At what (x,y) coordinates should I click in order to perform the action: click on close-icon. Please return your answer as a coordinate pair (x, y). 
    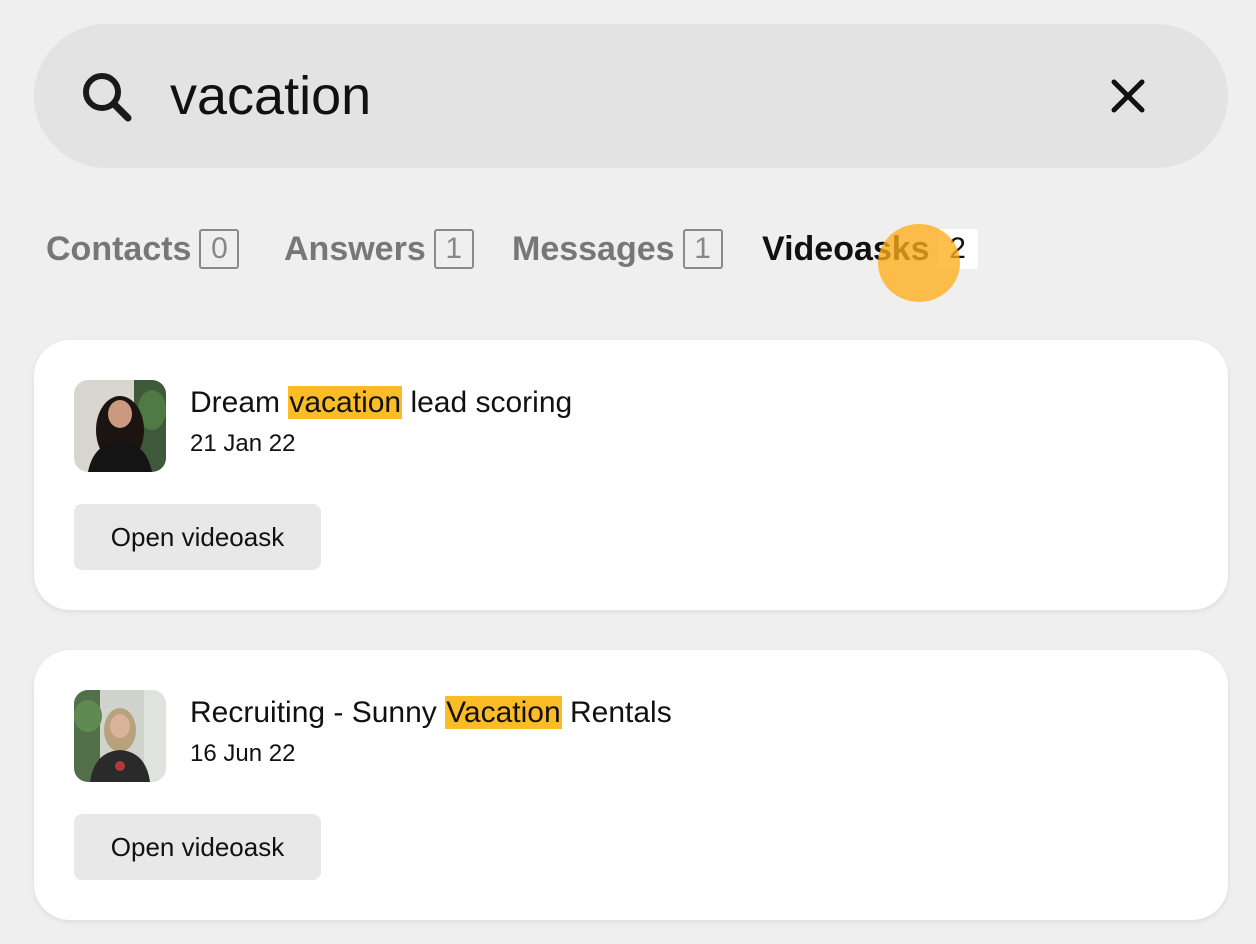
    Looking at the image, I should click on (1128, 96).